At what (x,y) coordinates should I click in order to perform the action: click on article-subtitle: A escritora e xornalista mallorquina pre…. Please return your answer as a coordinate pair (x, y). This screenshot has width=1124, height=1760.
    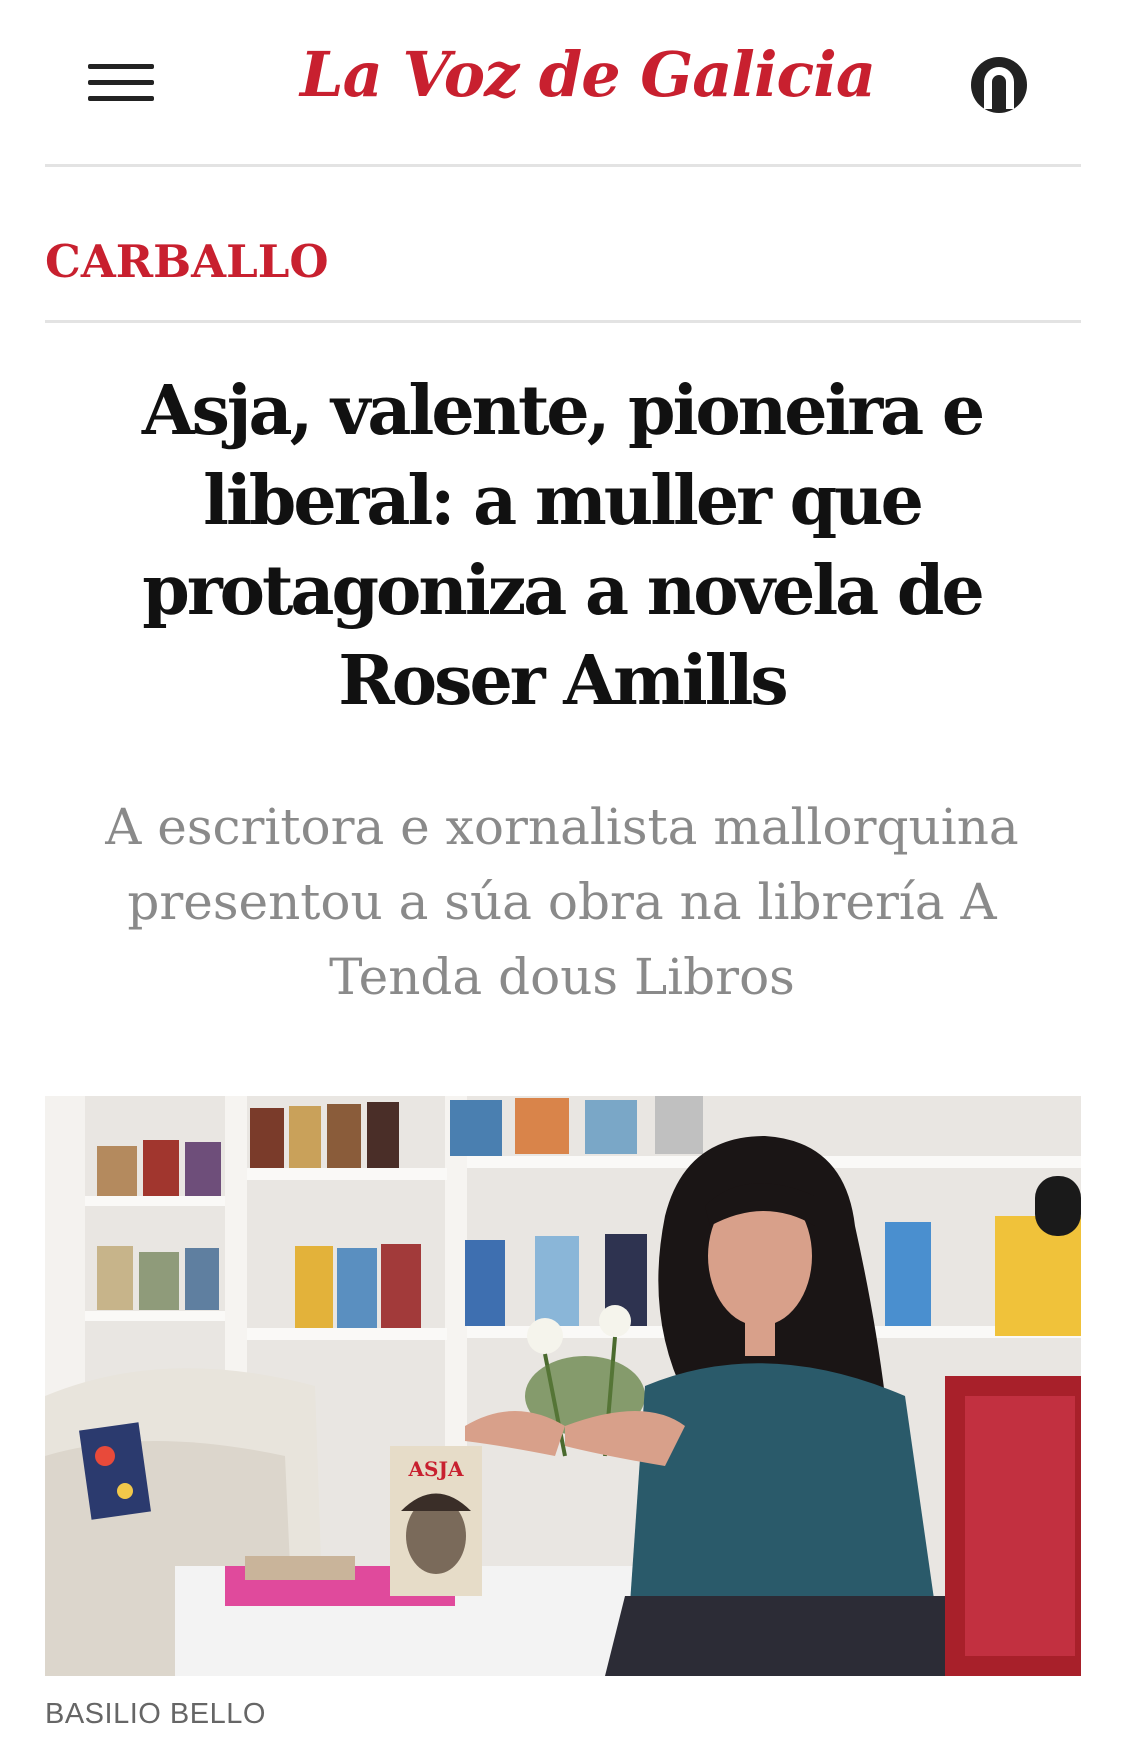
    Looking at the image, I should click on (562, 902).